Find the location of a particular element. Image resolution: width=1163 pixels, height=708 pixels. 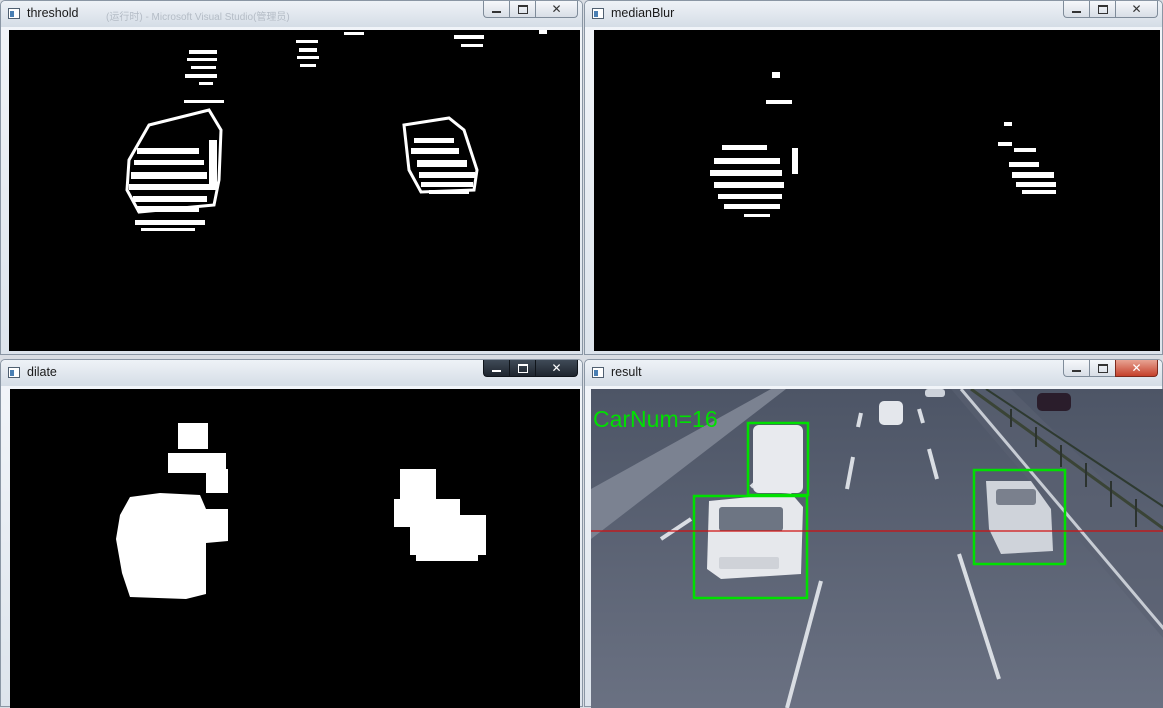

car-count-label: CarNum=16 is located at coordinates (655, 419).